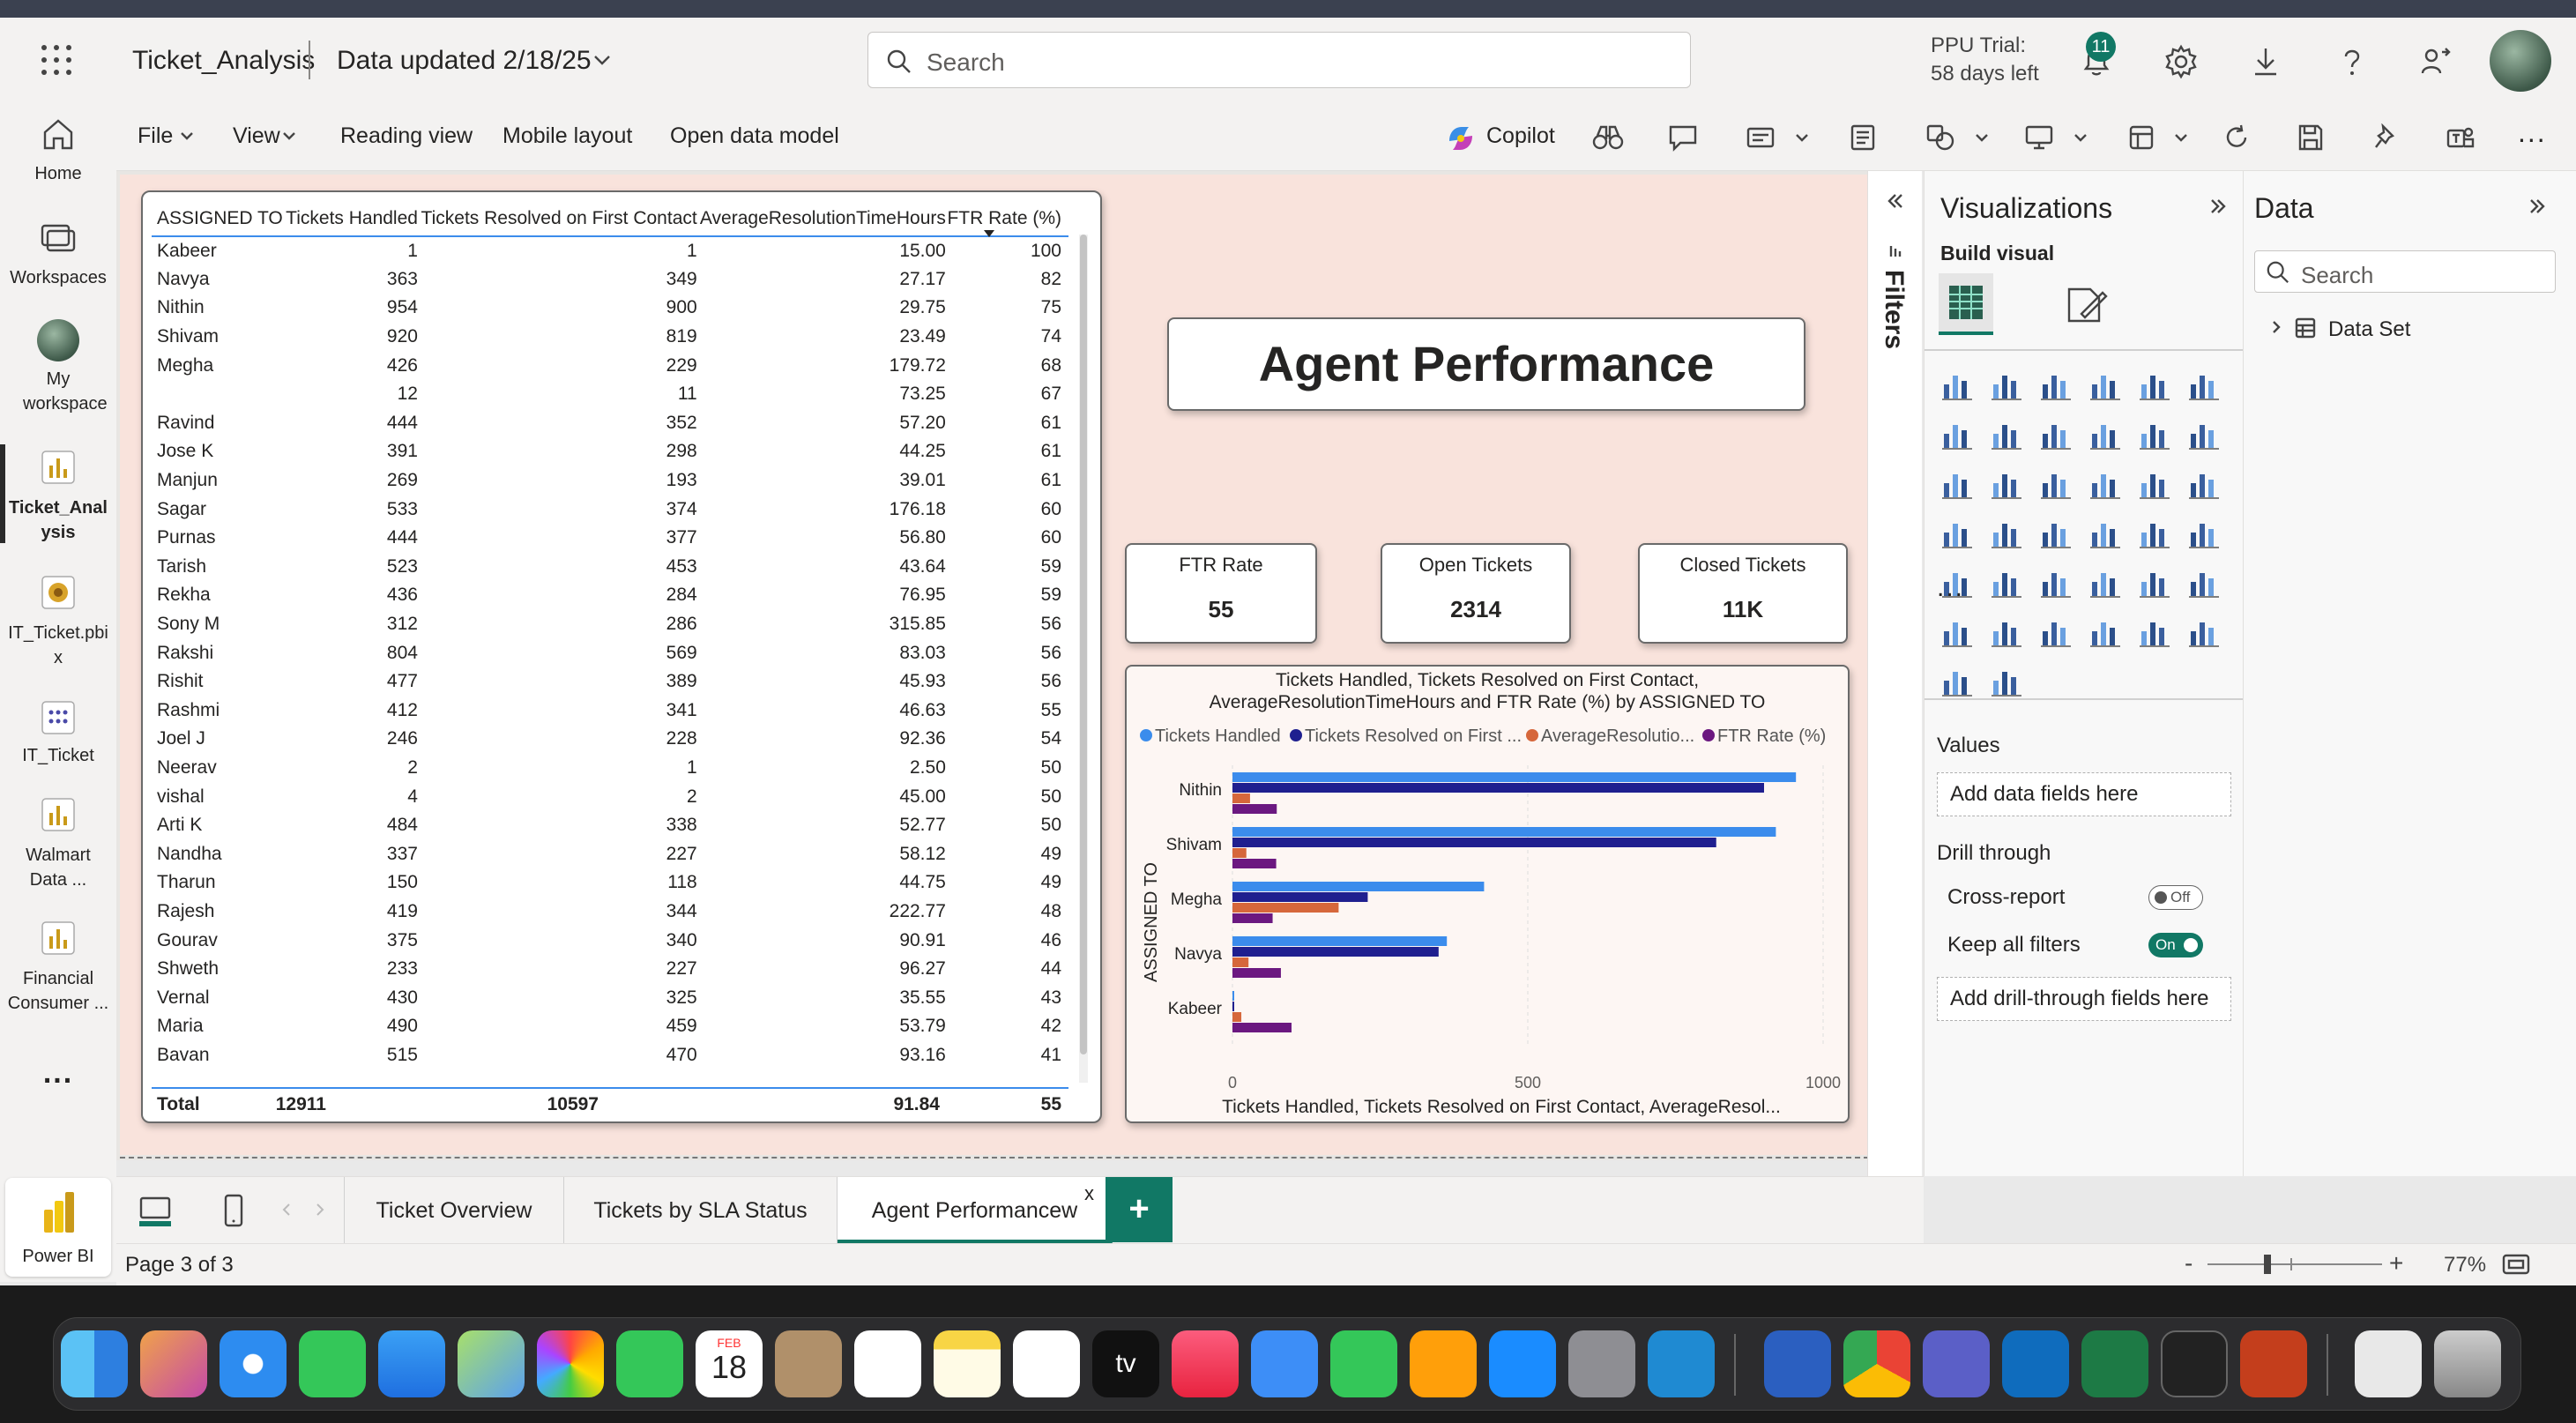 The height and width of the screenshot is (1423, 2576). What do you see at coordinates (610, 940) in the screenshot?
I see `table-row: Gourav 375 340 90.91 46` at bounding box center [610, 940].